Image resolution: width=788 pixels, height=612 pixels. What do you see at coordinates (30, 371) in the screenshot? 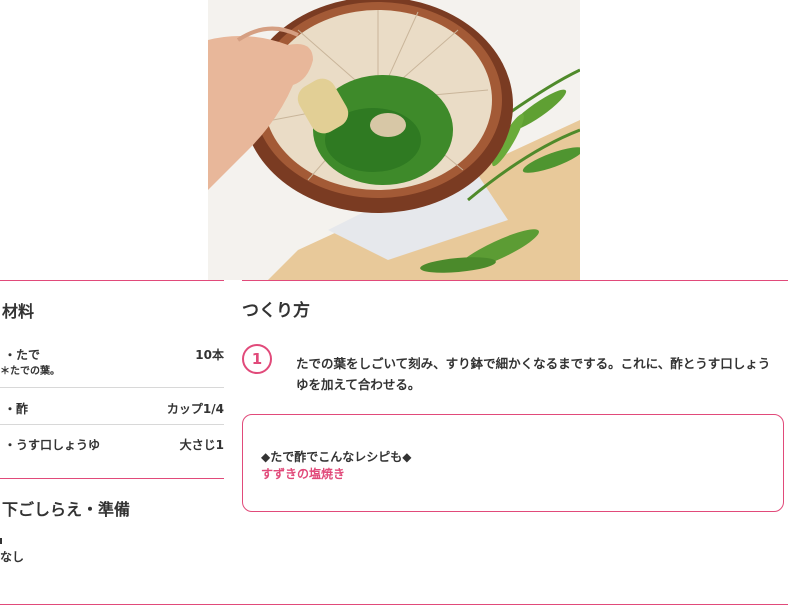
I see `ingredient-note: ＊たでの葉。` at bounding box center [30, 371].